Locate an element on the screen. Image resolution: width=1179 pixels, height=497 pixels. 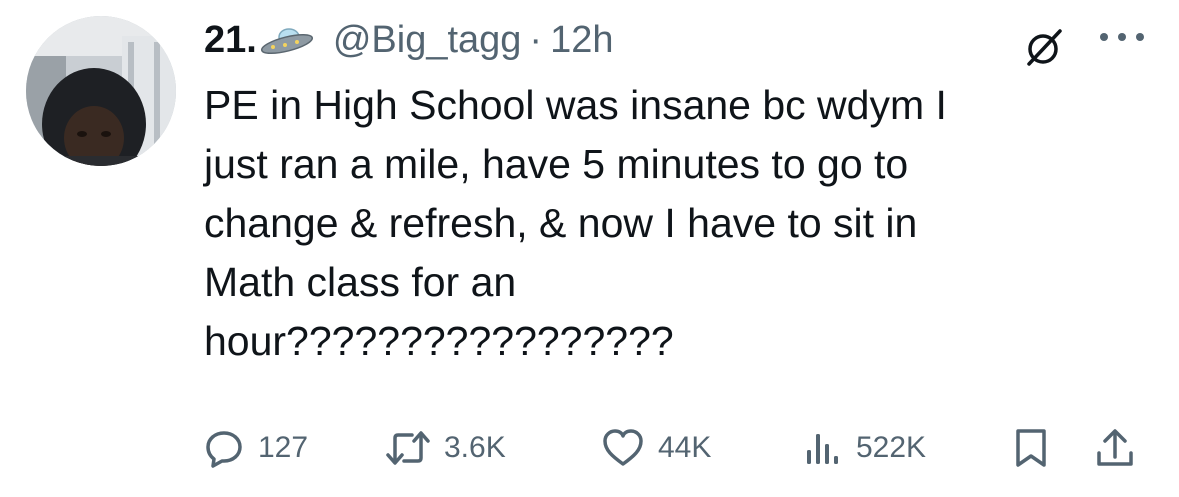
bookmark-icon is located at coordinates (1031, 448).